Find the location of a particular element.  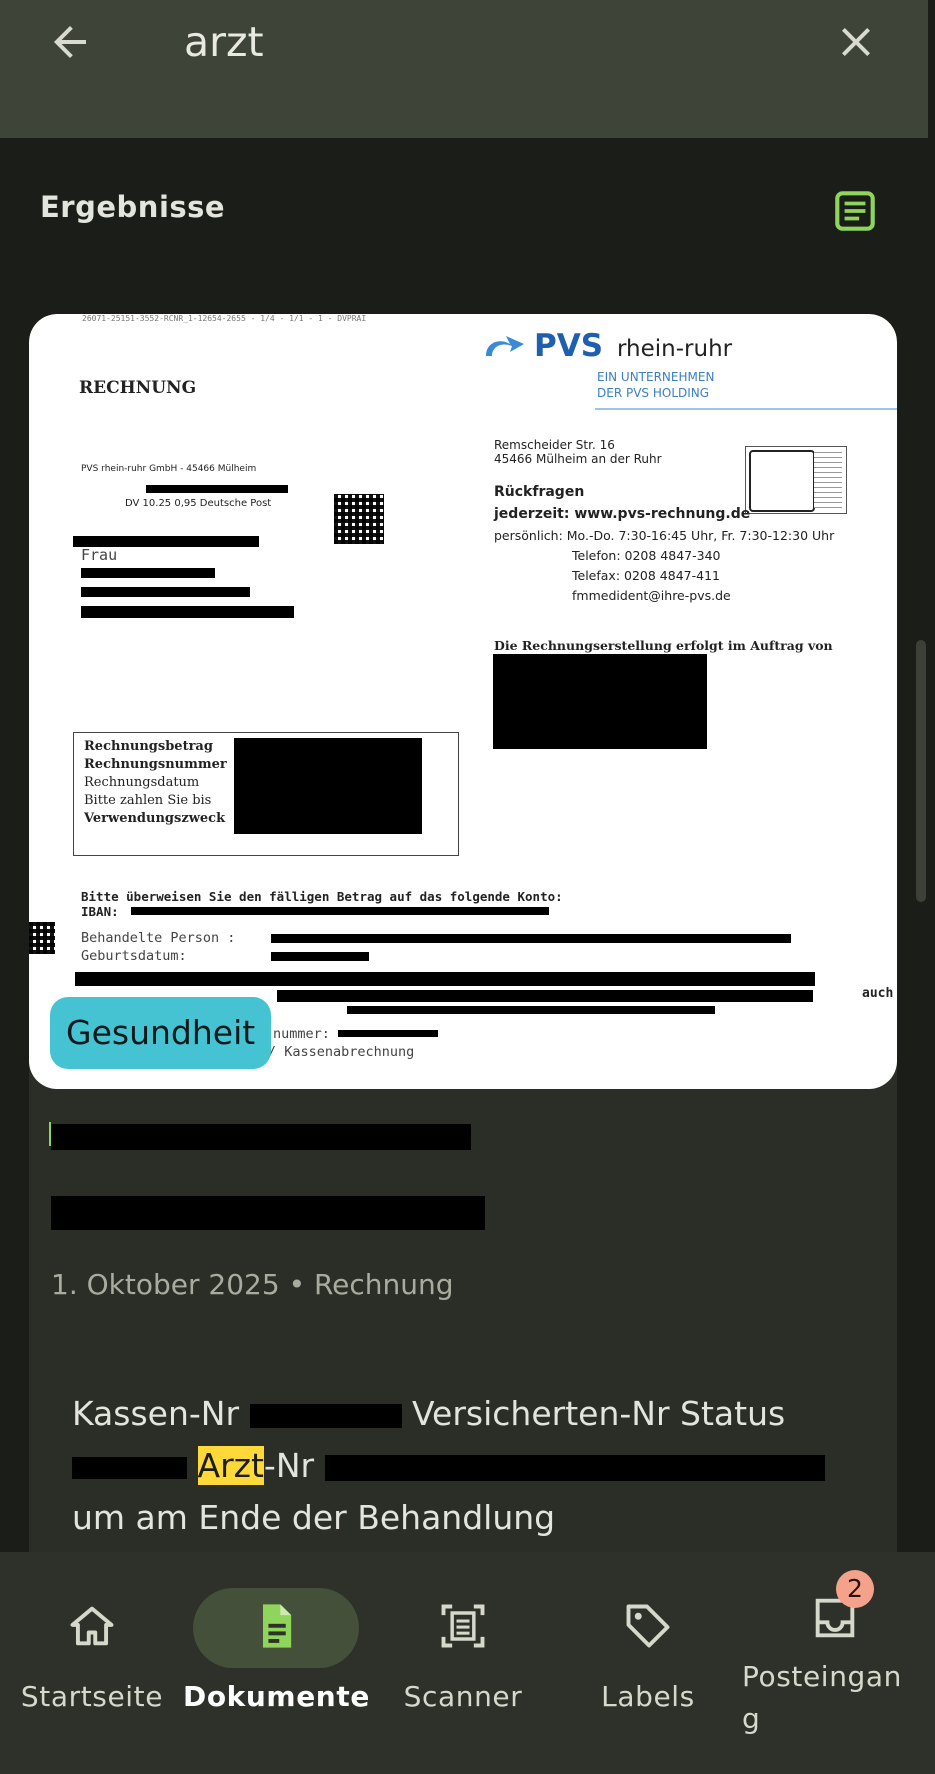

doc-geburtsdatum: Geburtsdatum: is located at coordinates (134, 956).